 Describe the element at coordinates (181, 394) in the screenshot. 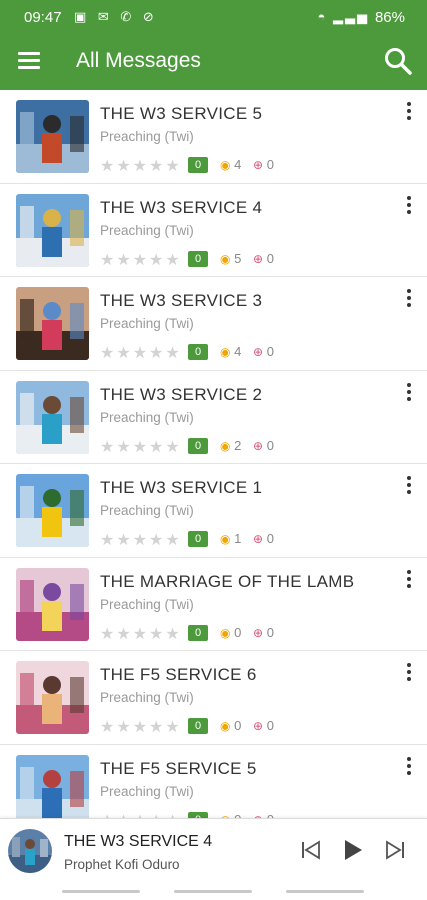

I see `message-title: THE W3 SERVICE 2` at that location.